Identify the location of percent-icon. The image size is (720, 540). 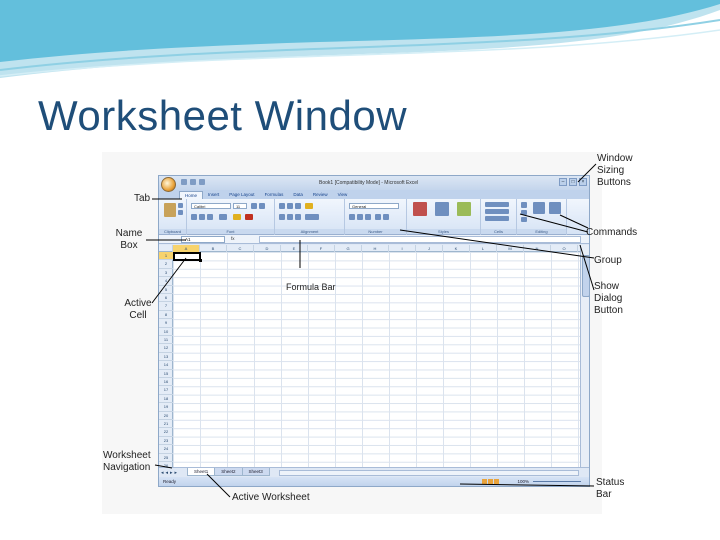
(360, 217).